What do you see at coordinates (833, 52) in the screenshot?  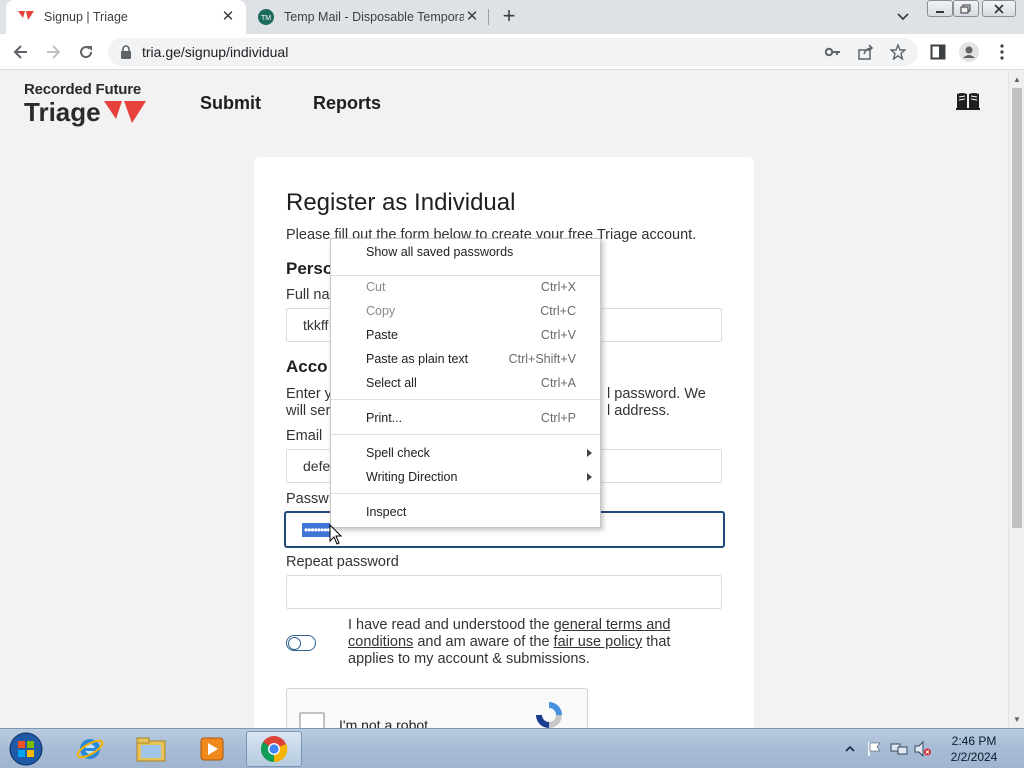 I see `key-icon` at bounding box center [833, 52].